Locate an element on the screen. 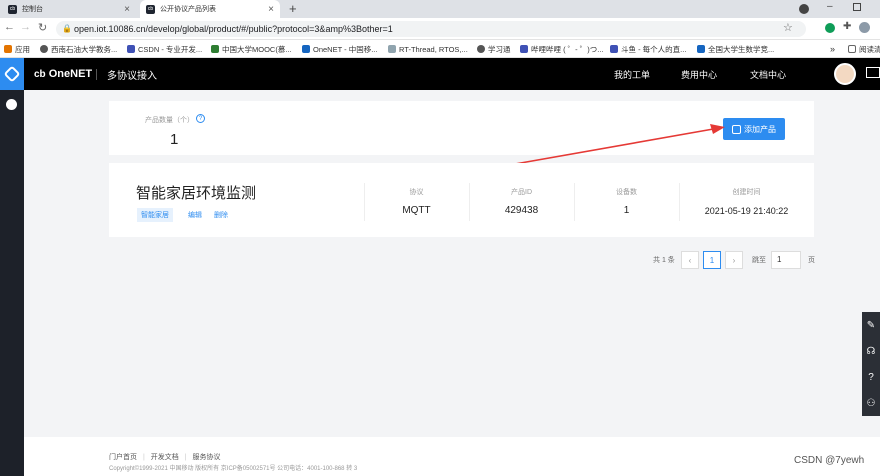 The height and width of the screenshot is (476, 880). prev-page-icon: ‹ is located at coordinates (690, 260).